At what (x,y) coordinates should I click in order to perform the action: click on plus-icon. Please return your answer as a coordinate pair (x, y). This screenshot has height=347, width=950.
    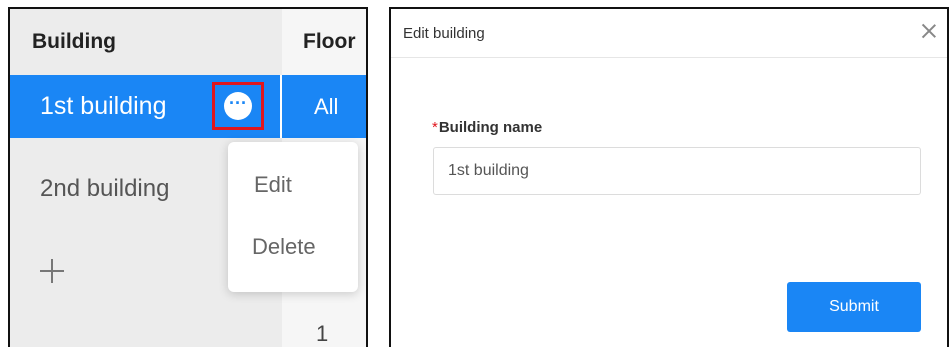
    Looking at the image, I should click on (52, 271).